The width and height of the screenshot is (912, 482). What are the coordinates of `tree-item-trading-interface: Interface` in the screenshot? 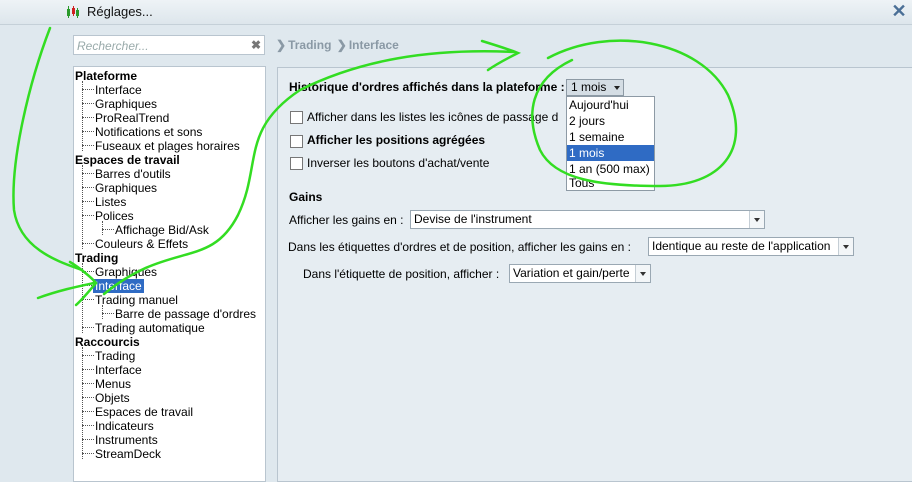 It's located at (118, 286).